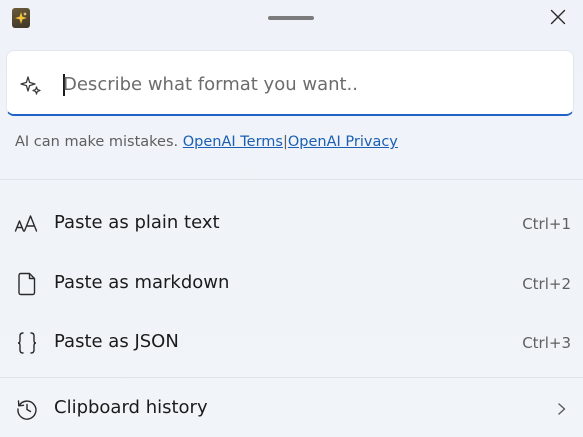 The image size is (583, 437). Describe the element at coordinates (233, 142) in the screenshot. I see `openai-terms-link: OpenAI Terms` at that location.